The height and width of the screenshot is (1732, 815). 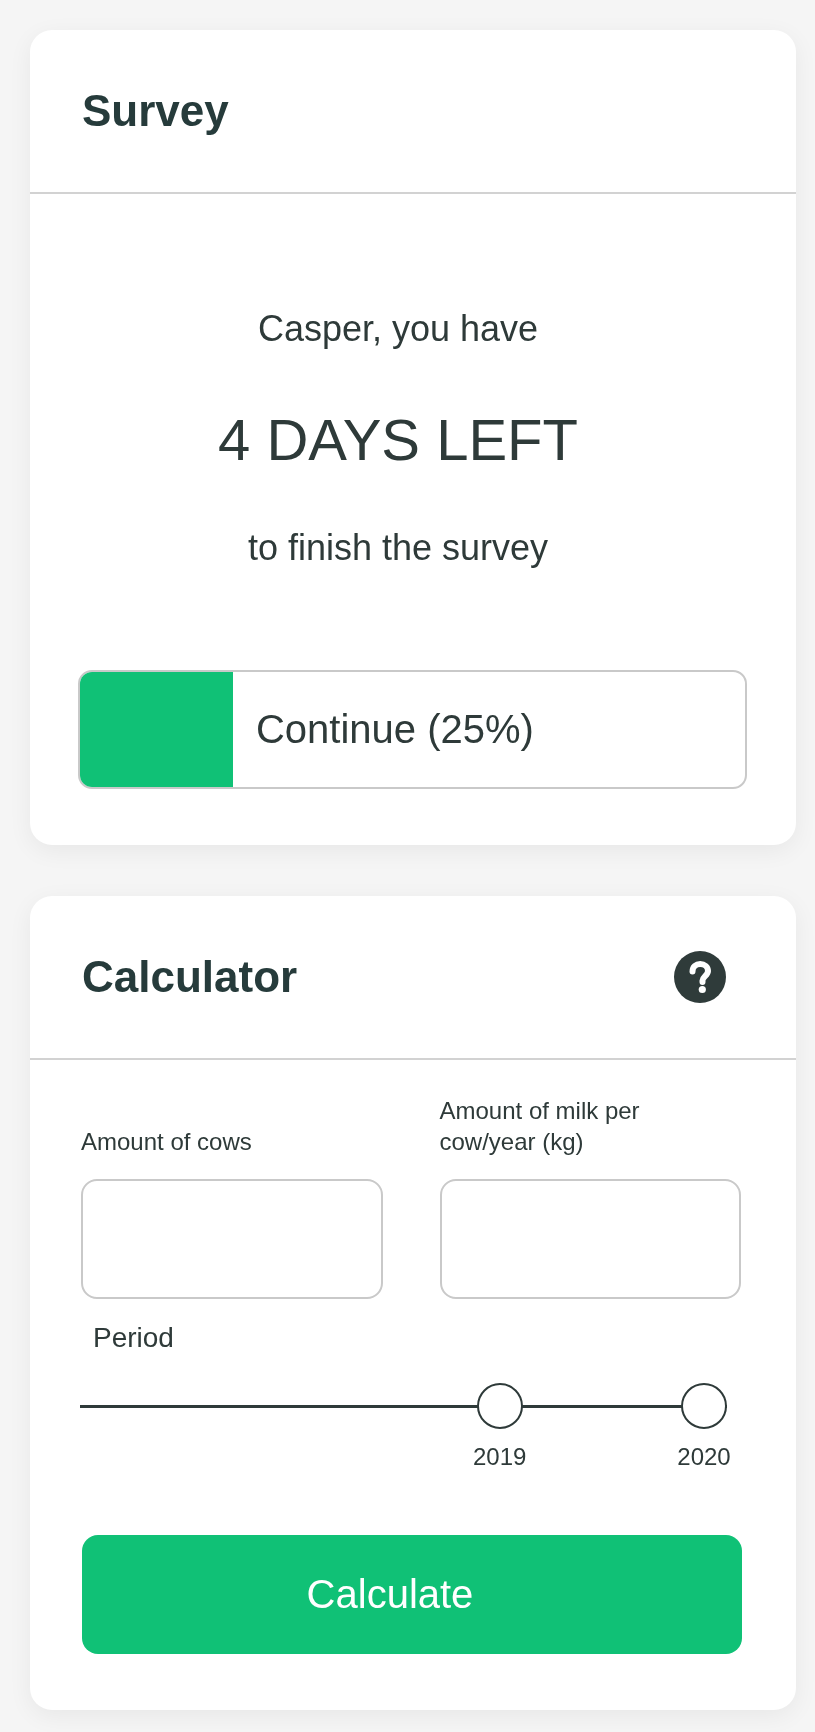 I want to click on help-icon, so click(x=700, y=977).